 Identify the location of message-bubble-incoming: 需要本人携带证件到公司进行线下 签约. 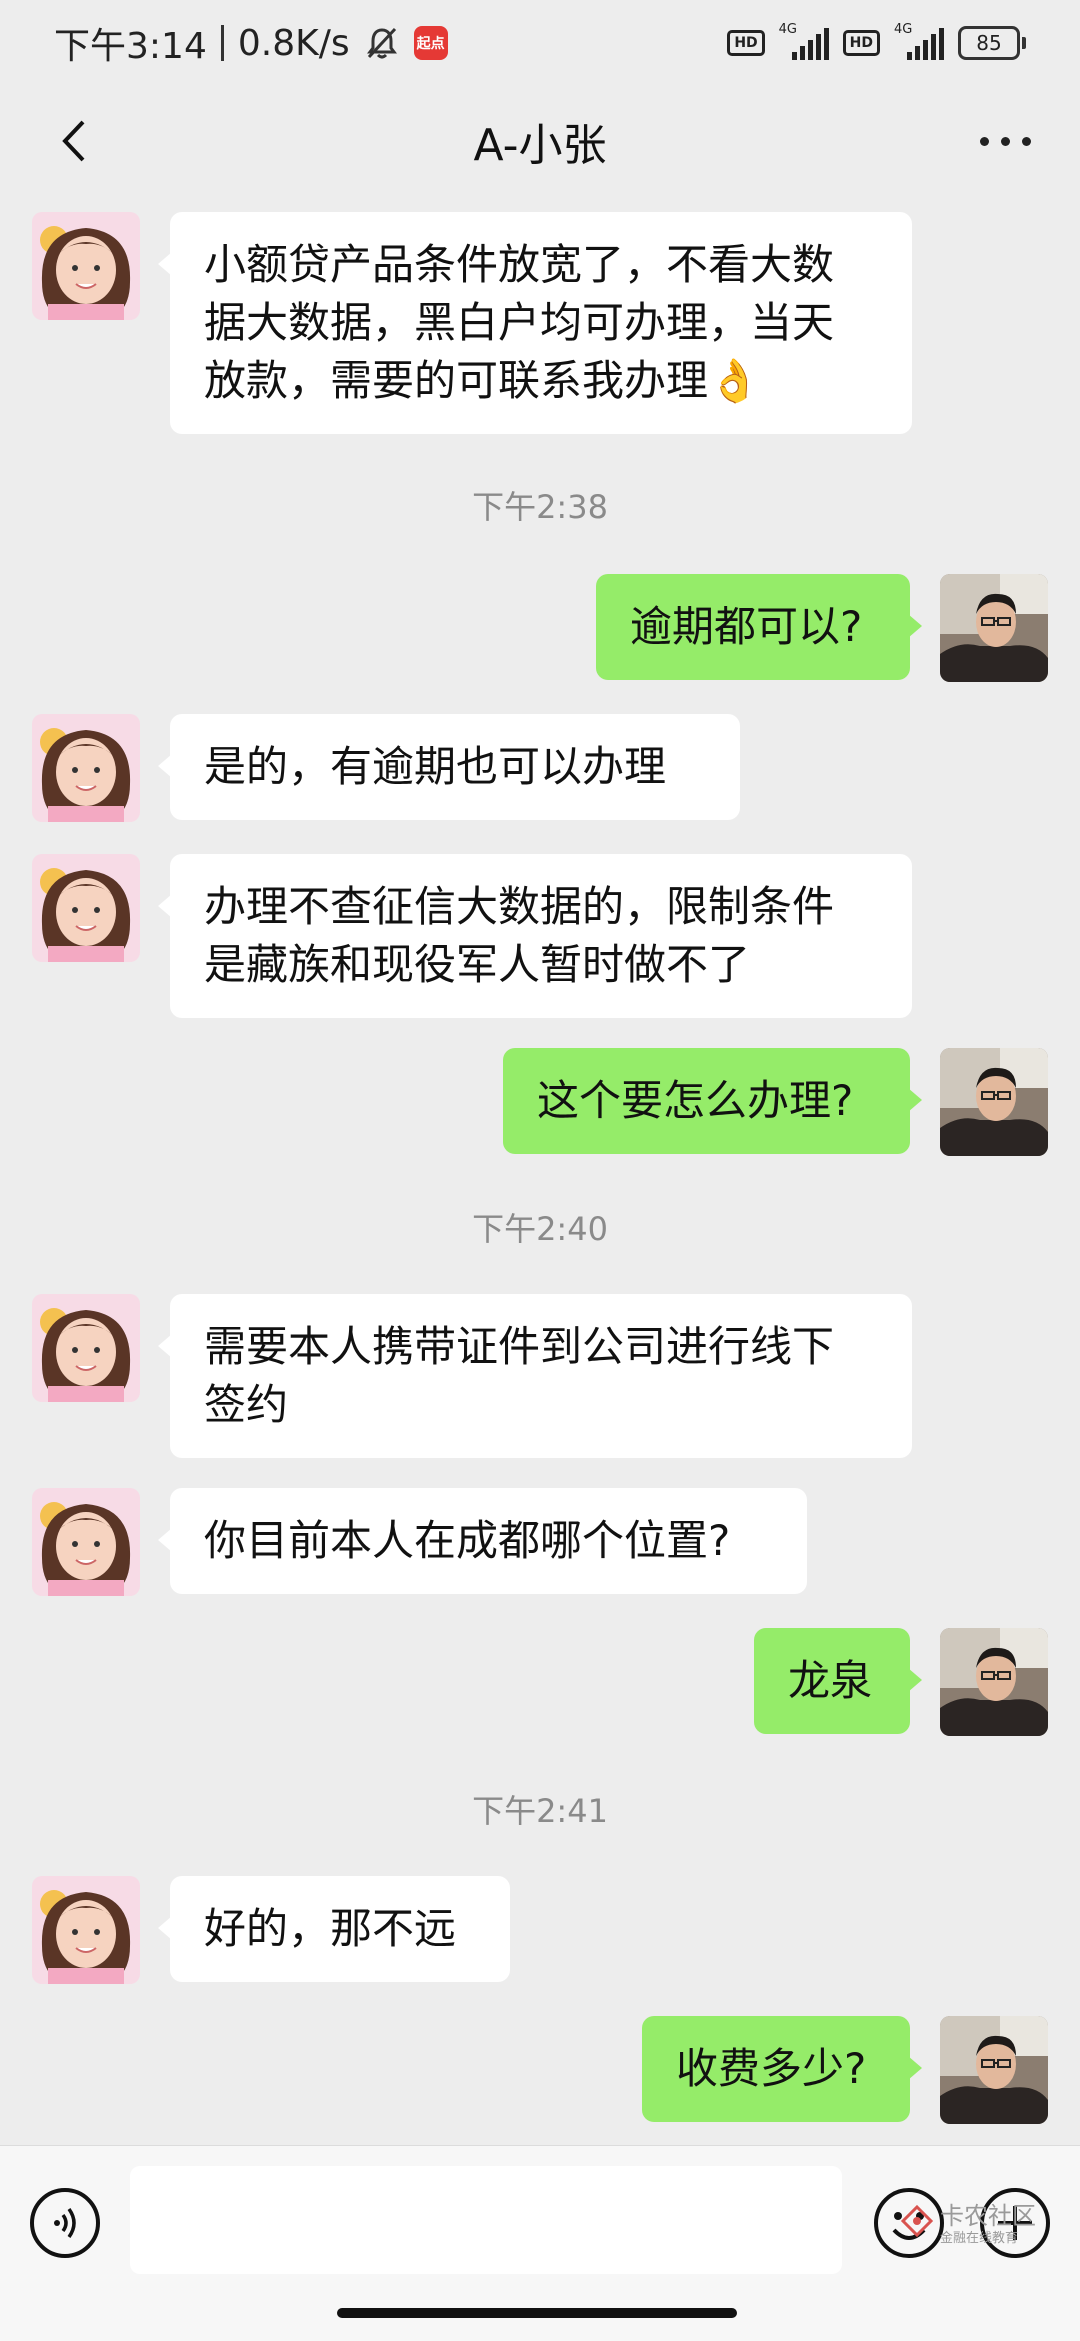
(535, 1376).